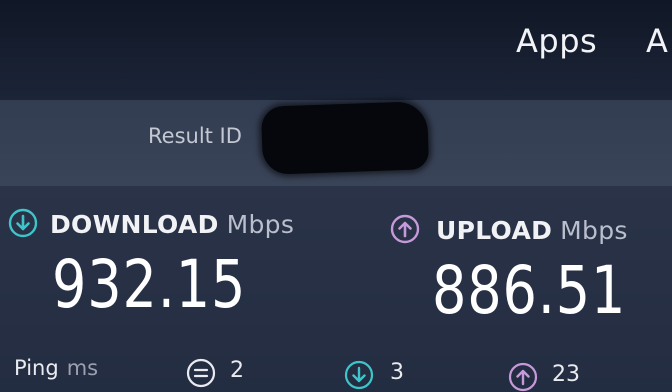 The image size is (672, 392). I want to click on upload-unit: Mbps, so click(594, 230).